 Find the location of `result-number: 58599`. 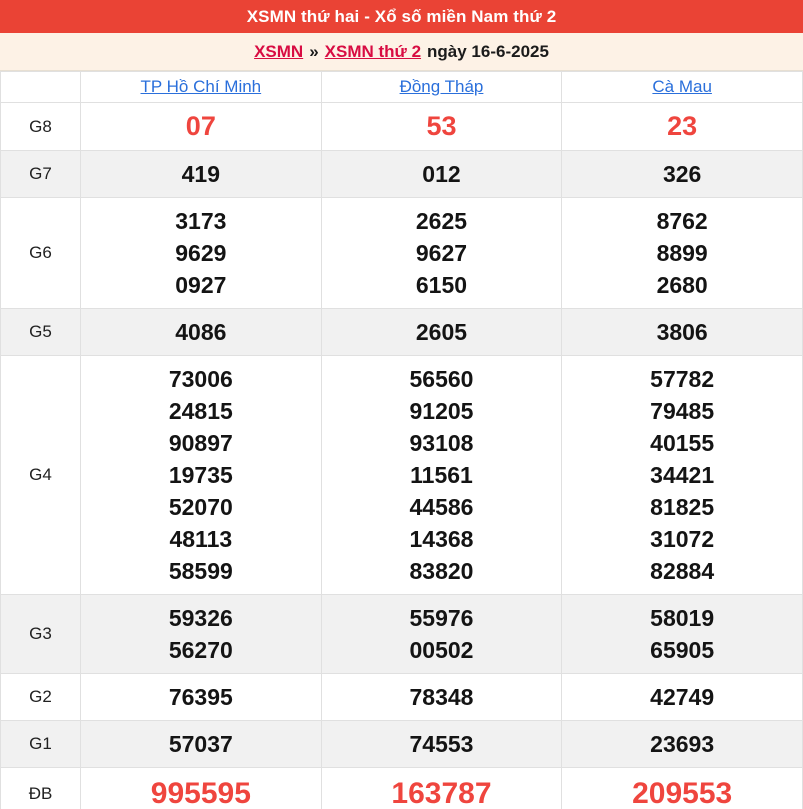

result-number: 58599 is located at coordinates (200, 571).